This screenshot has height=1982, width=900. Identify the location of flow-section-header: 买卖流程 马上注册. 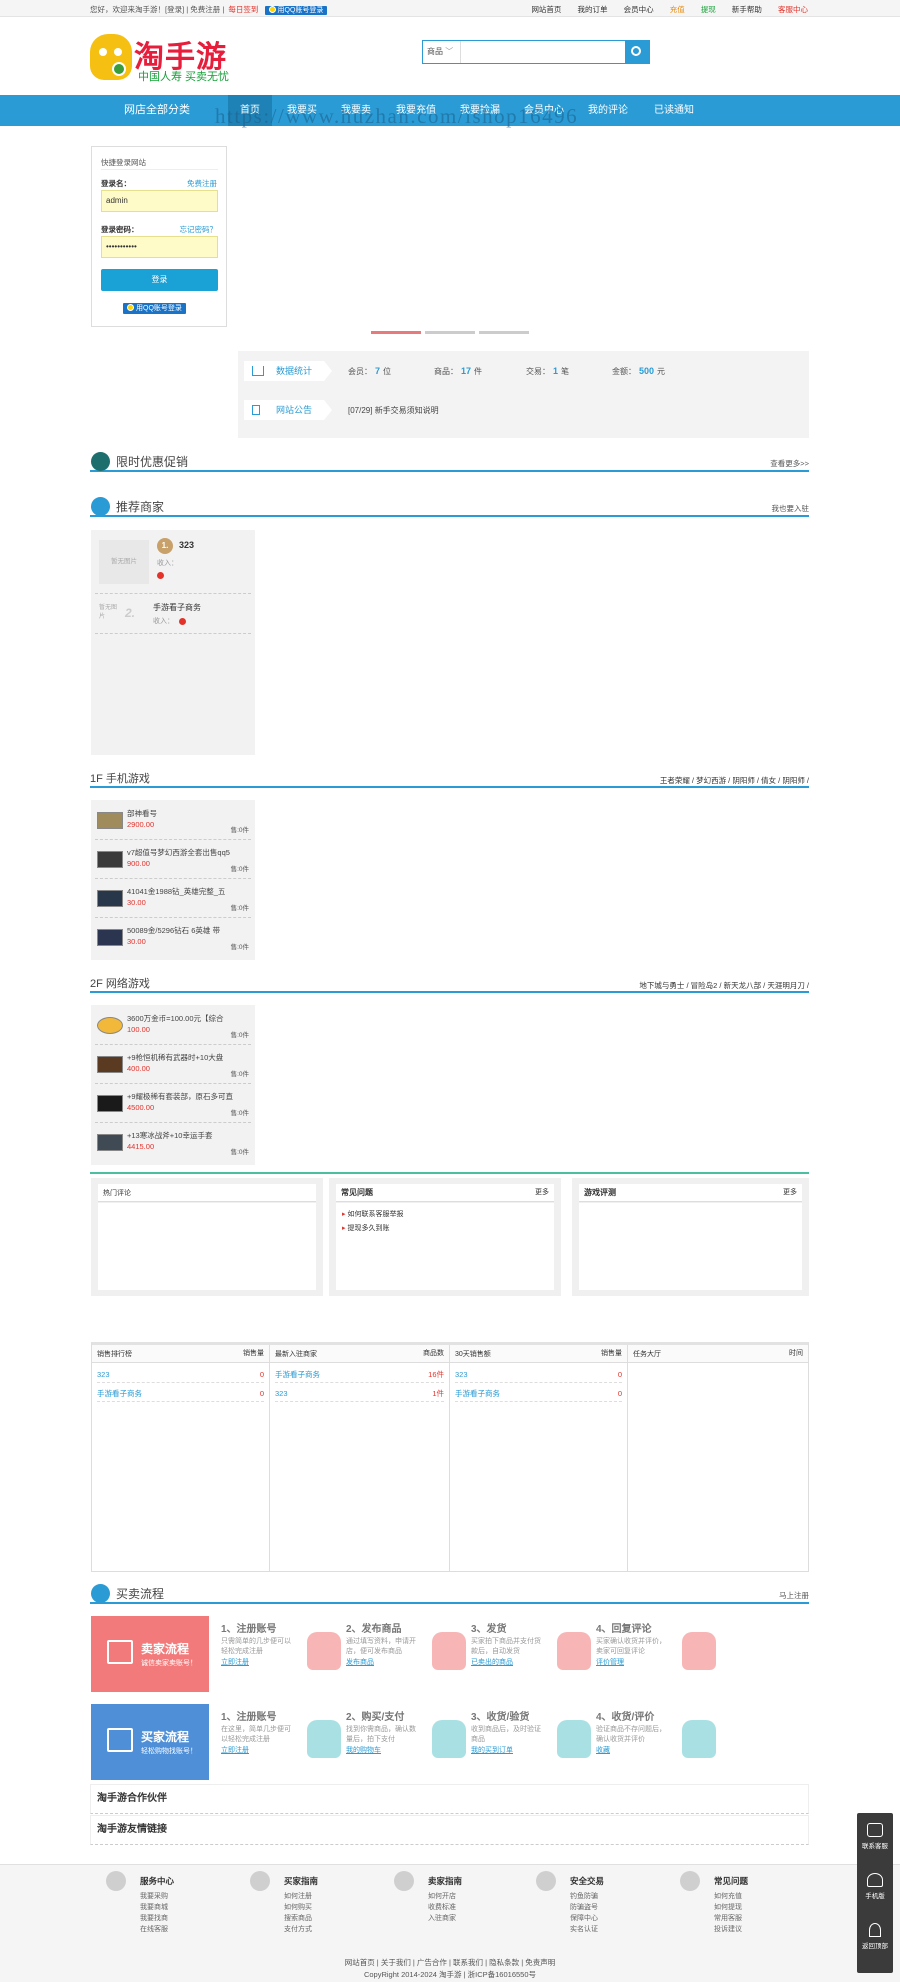
(449, 1594).